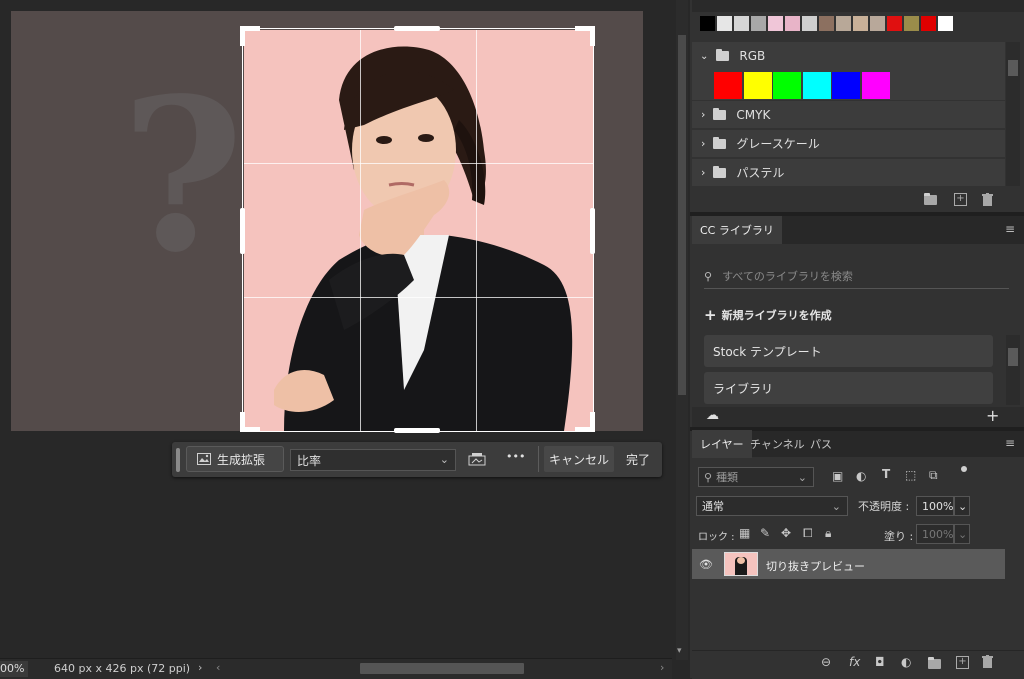 Image resolution: width=1024 pixels, height=679 pixels. Describe the element at coordinates (592, 422) in the screenshot. I see `crop-handle-bottom-right` at that location.